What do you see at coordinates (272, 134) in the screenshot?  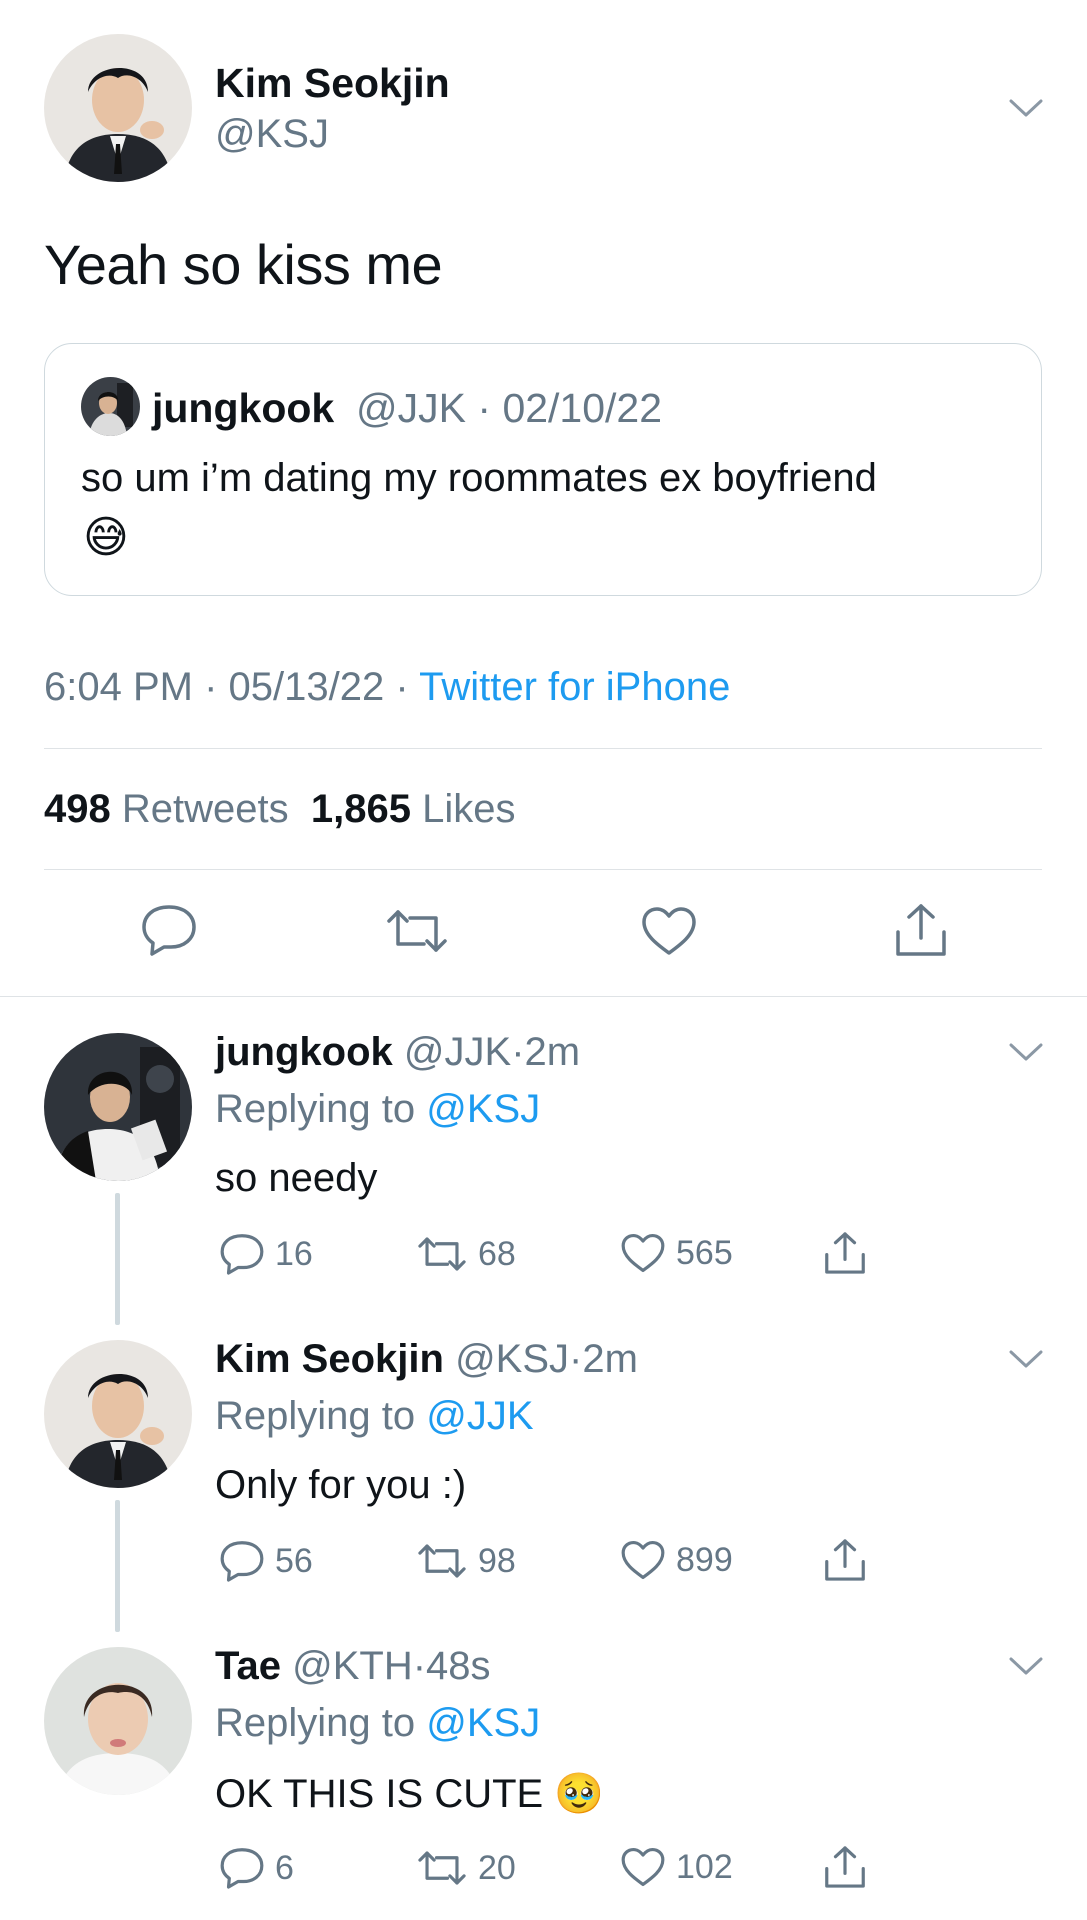 I see `main-handle: @KSJ` at bounding box center [272, 134].